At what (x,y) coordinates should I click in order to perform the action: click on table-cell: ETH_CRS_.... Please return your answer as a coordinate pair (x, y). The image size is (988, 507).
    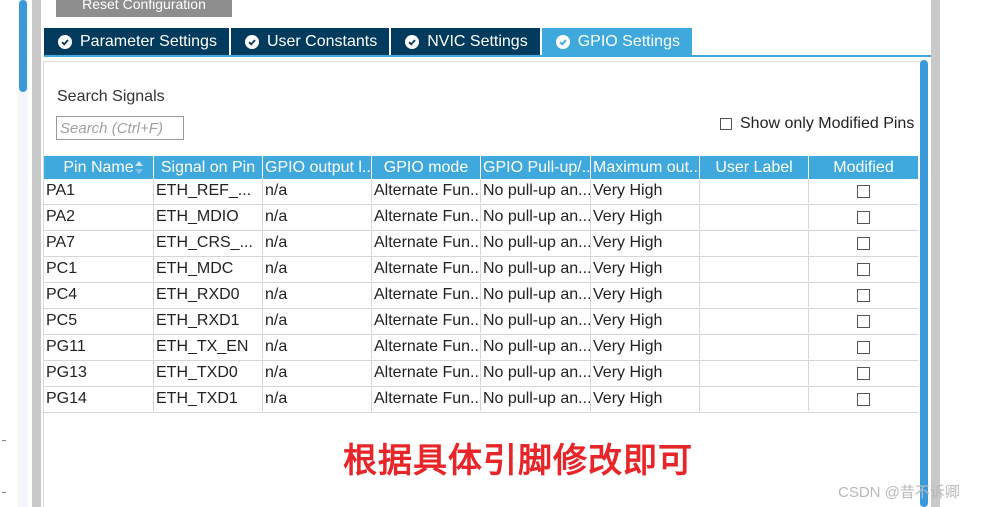
    Looking at the image, I should click on (208, 243).